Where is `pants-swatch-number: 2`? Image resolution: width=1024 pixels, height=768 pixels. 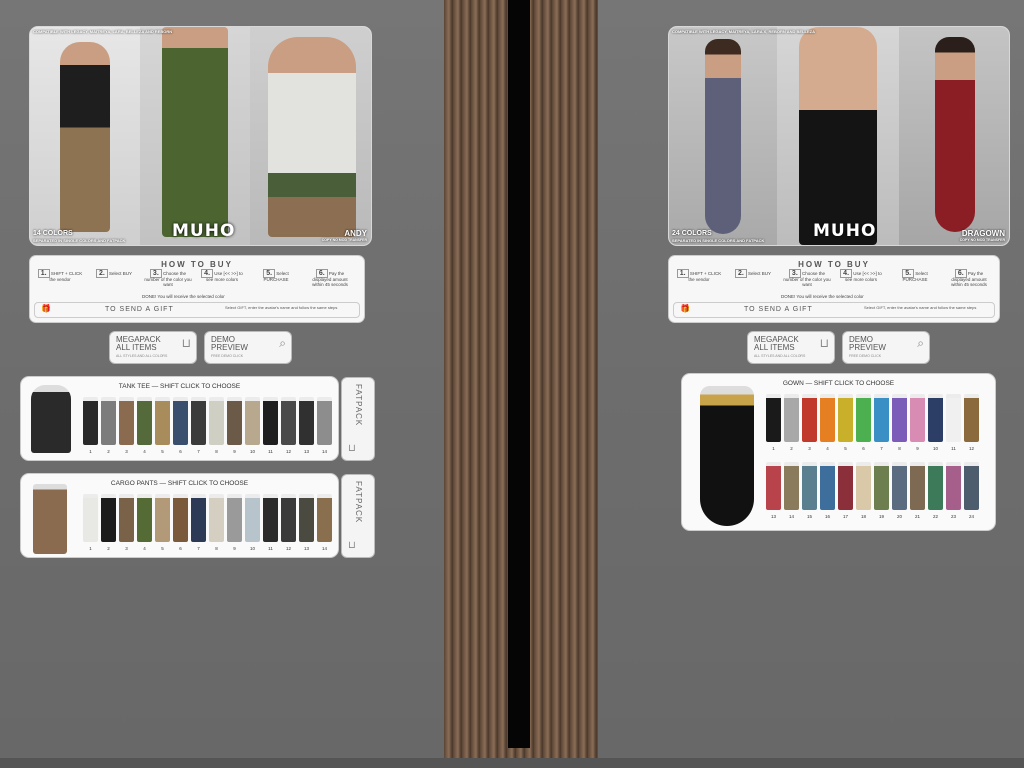
pants-swatch-number: 2 is located at coordinates (108, 548).